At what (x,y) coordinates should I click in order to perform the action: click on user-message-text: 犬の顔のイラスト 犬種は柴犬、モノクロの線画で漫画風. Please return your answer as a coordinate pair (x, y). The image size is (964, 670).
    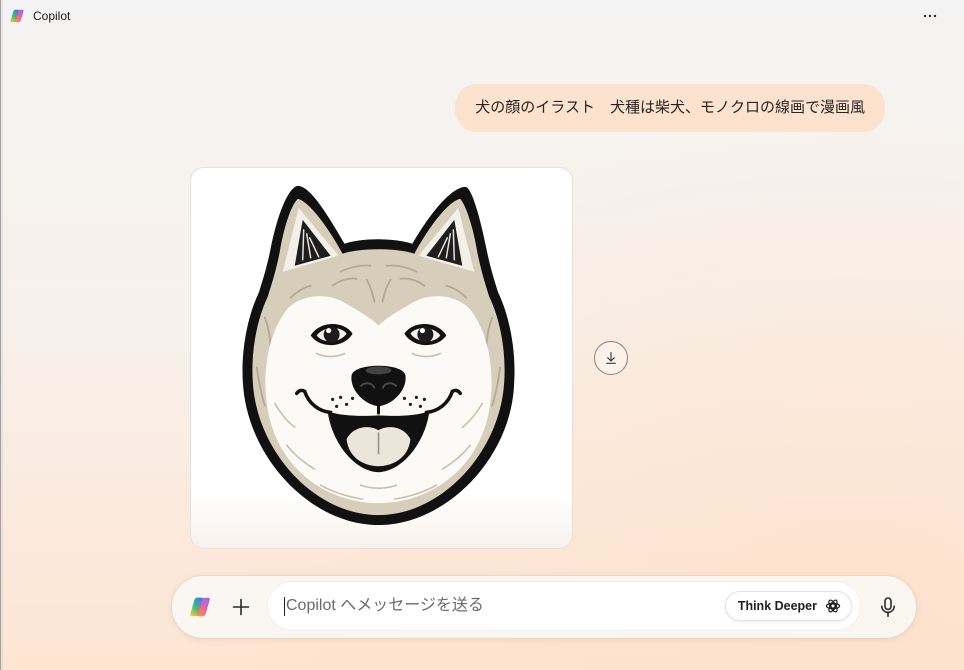
    Looking at the image, I should click on (670, 107).